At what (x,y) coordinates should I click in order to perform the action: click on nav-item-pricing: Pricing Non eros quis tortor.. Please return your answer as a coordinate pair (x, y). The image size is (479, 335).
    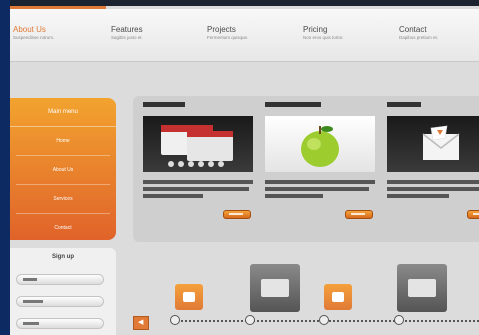
    Looking at the image, I should click on (323, 32).